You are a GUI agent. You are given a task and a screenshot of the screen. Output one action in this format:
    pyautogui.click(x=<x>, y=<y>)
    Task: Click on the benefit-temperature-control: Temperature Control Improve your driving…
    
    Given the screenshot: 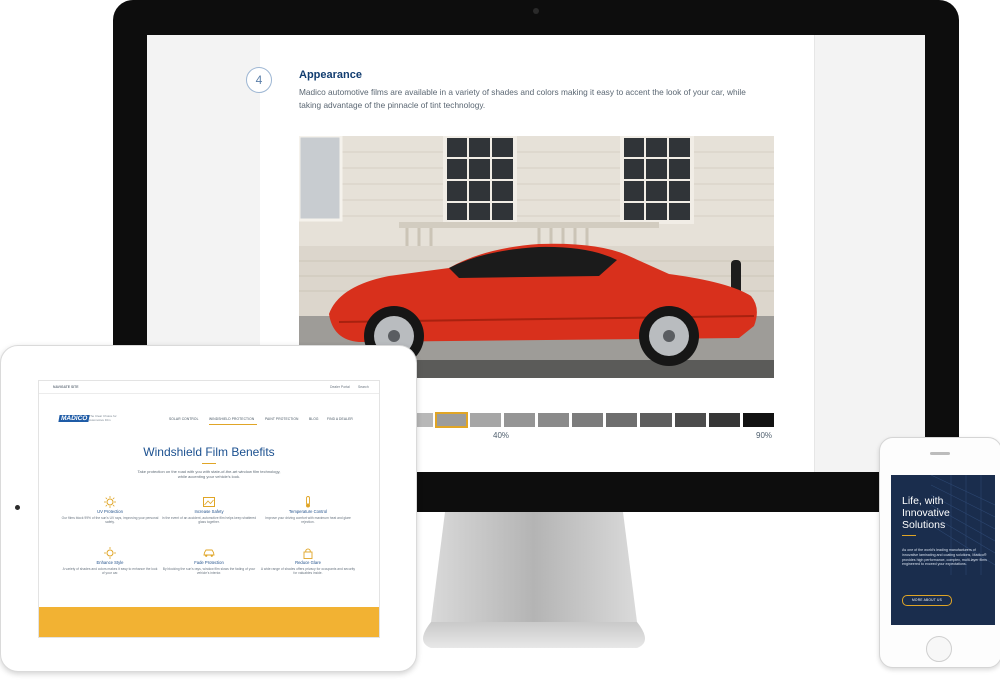 What is the action you would take?
    pyautogui.click(x=308, y=509)
    